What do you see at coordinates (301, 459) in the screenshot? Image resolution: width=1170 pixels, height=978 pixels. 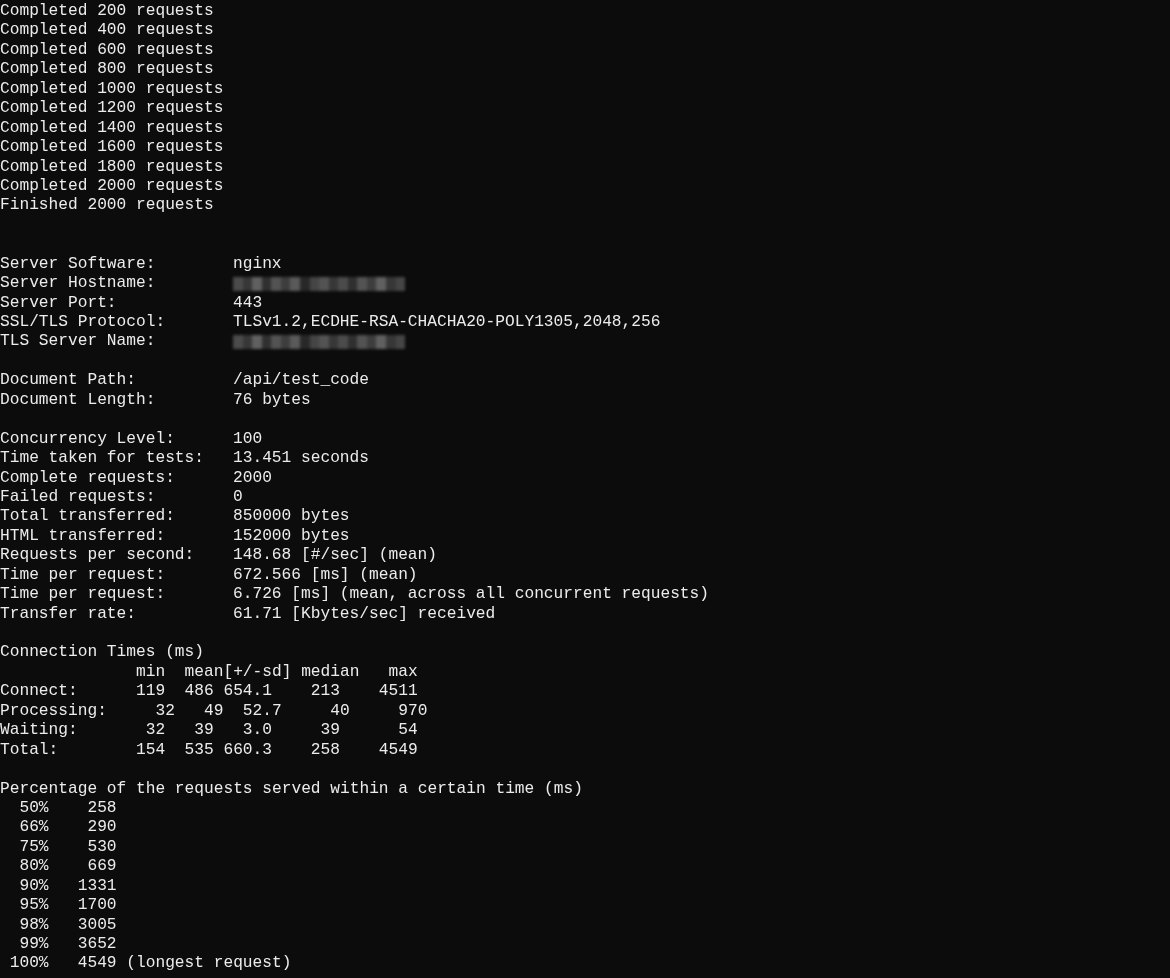 I see `field-value: 13.451 seconds` at bounding box center [301, 459].